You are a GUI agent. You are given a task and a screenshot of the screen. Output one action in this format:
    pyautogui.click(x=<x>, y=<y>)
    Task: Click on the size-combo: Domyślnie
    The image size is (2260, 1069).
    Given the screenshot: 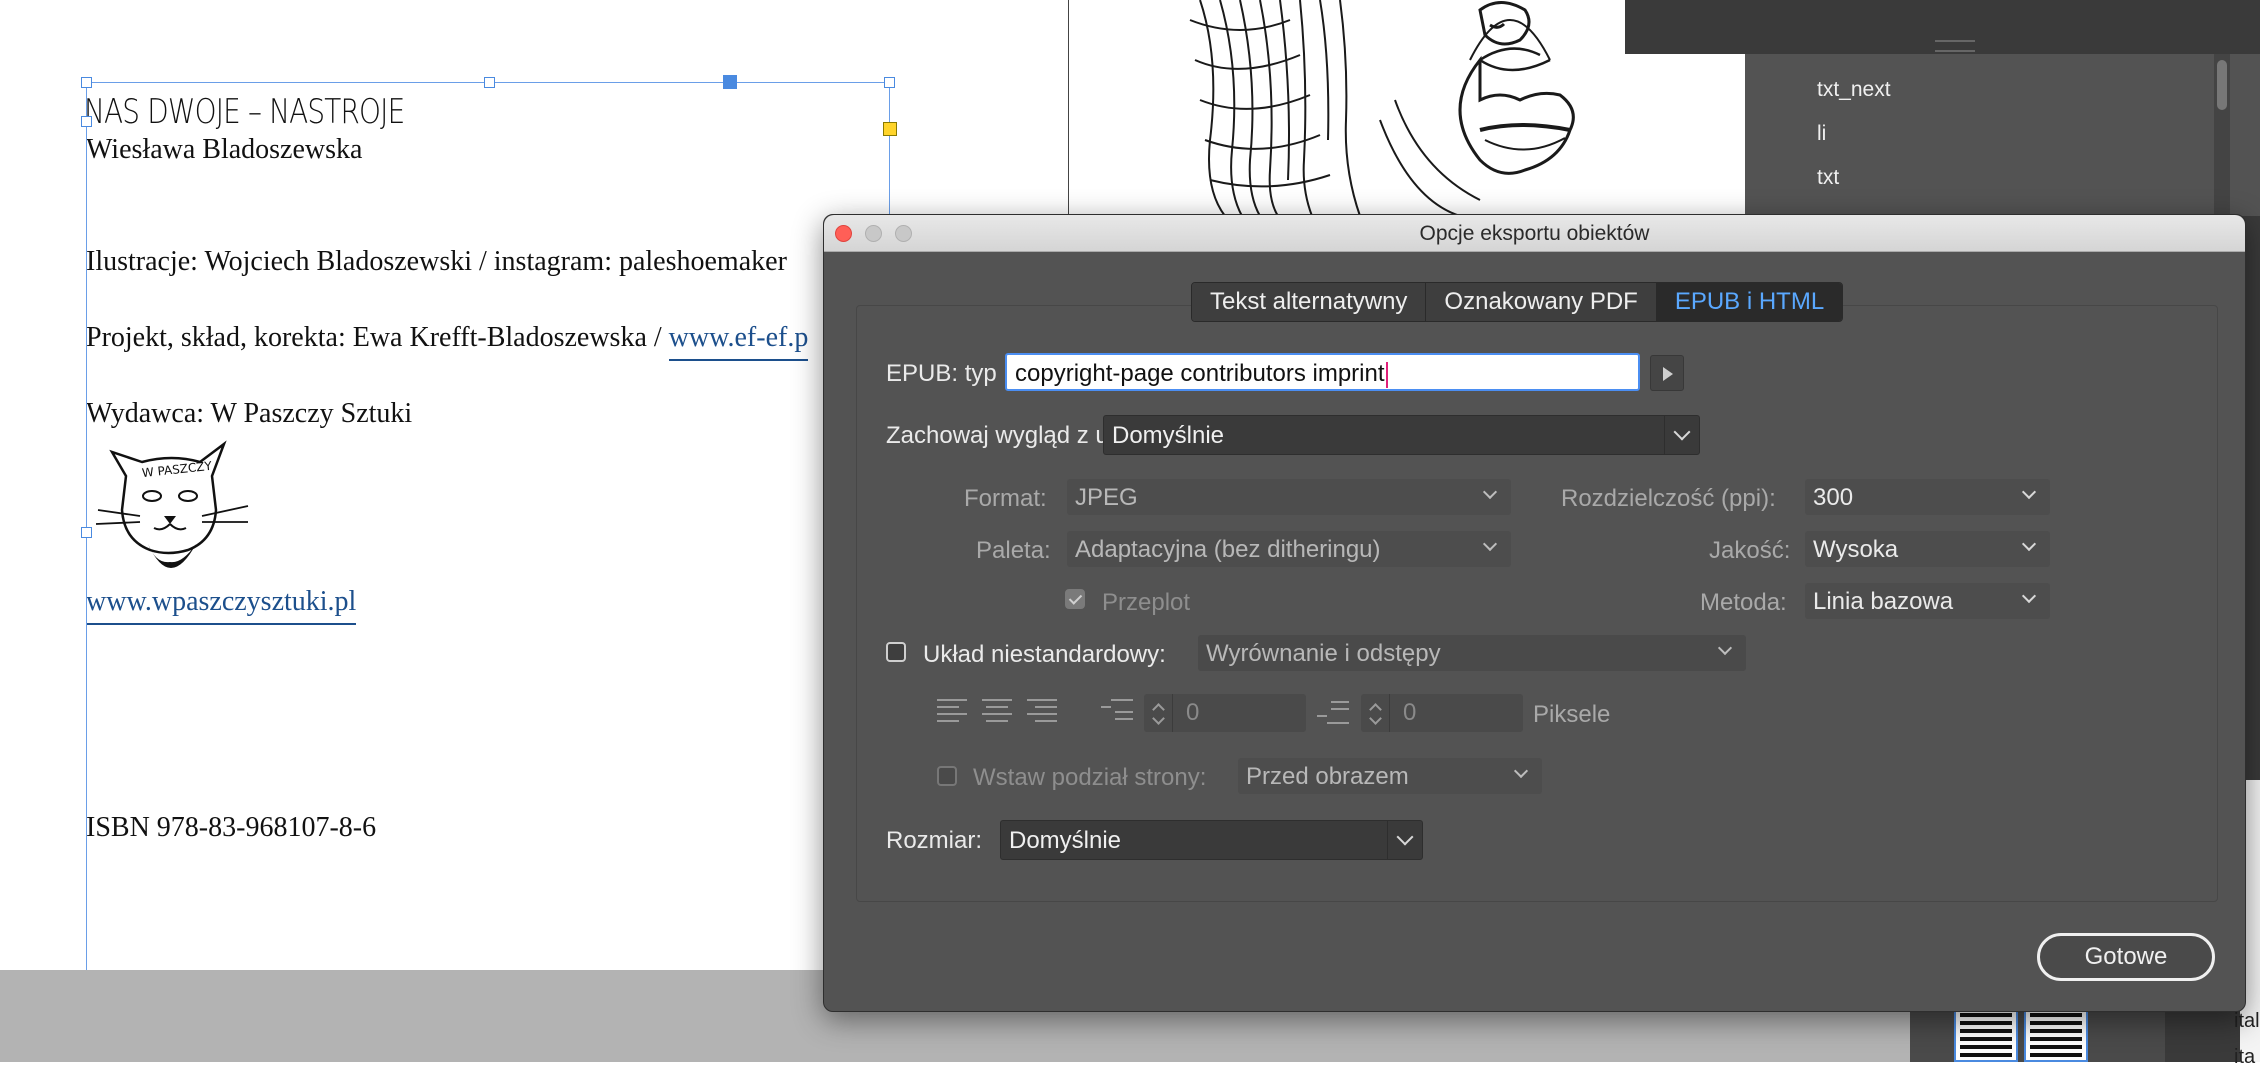 What is the action you would take?
    pyautogui.click(x=1211, y=840)
    